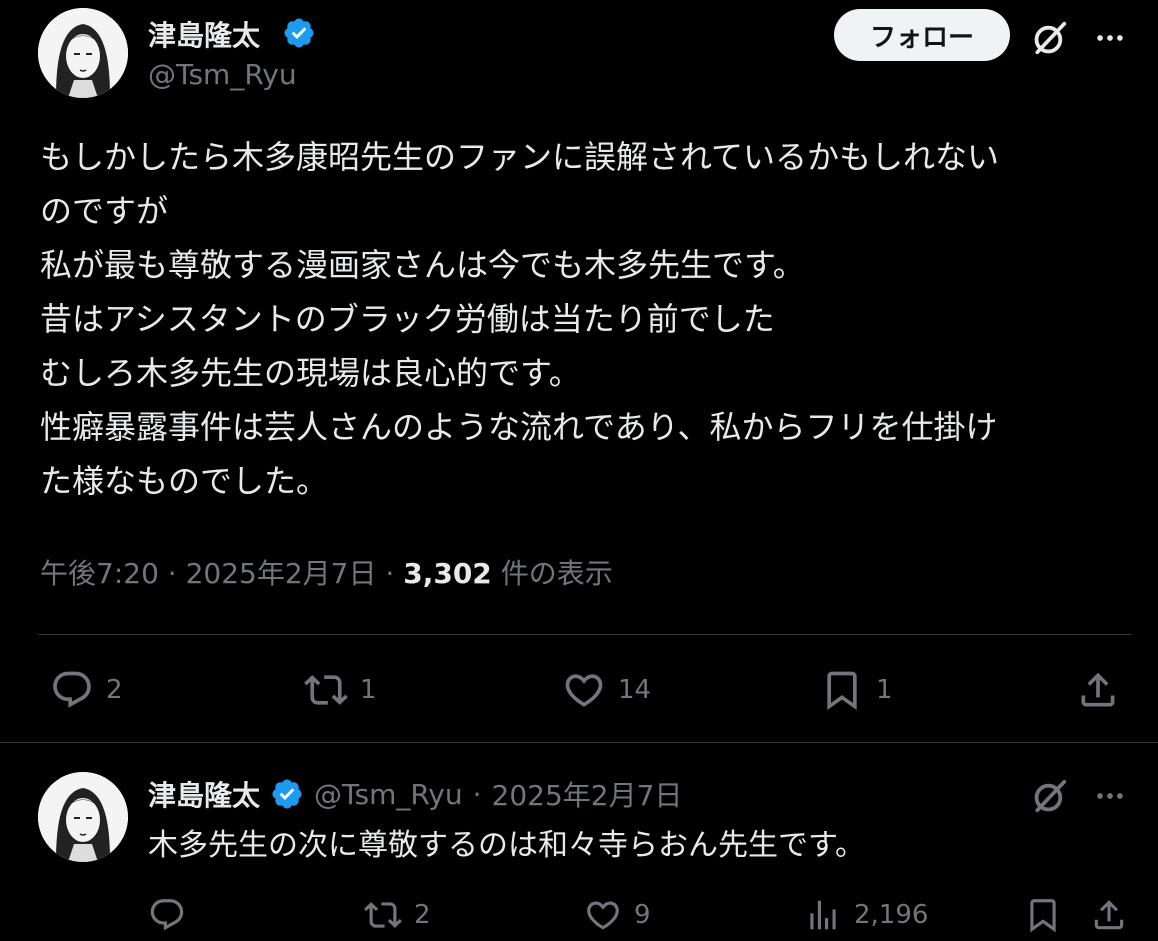  Describe the element at coordinates (104, 211) in the screenshot. I see `tweet-text-line: のですが` at that location.